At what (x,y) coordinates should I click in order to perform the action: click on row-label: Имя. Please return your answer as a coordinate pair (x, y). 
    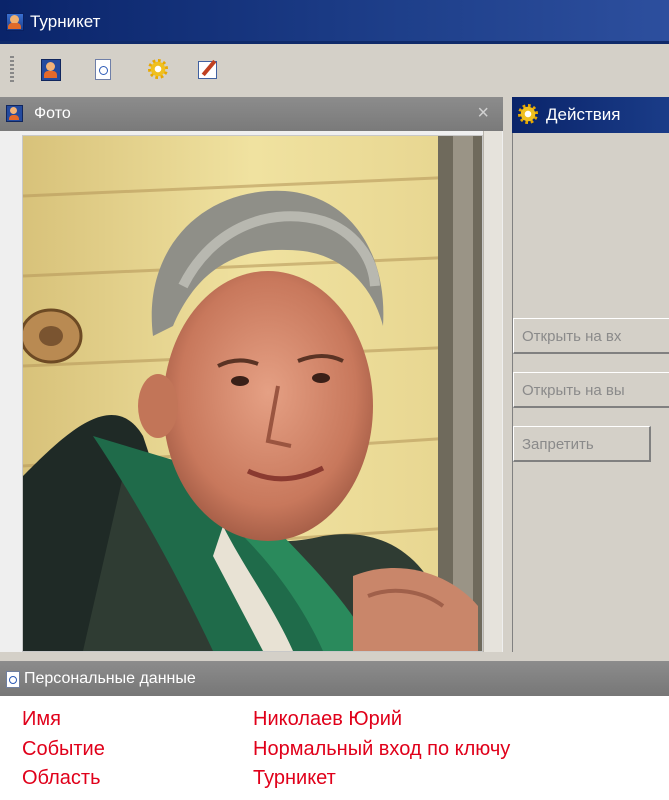
    Looking at the image, I should click on (41, 719).